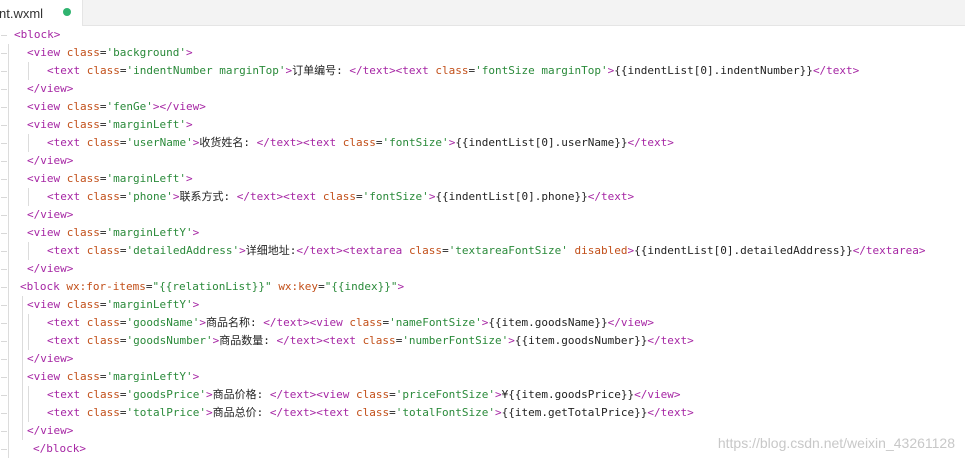 The height and width of the screenshot is (461, 965). I want to click on code-line: <view class='background'>, so click(110, 53).